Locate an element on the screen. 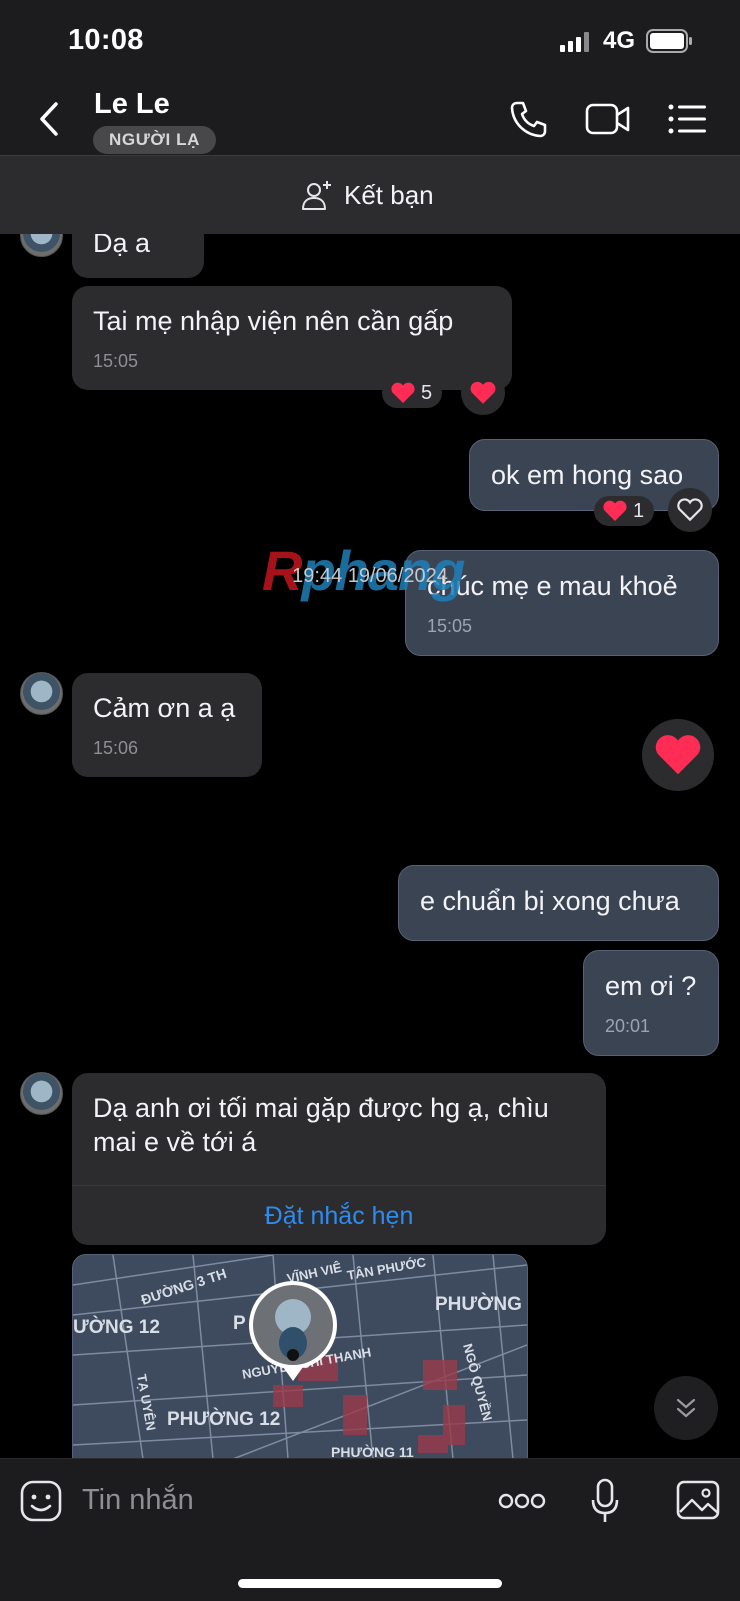 This screenshot has width=740, height=1601. status-time: 10:08 is located at coordinates (106, 40).